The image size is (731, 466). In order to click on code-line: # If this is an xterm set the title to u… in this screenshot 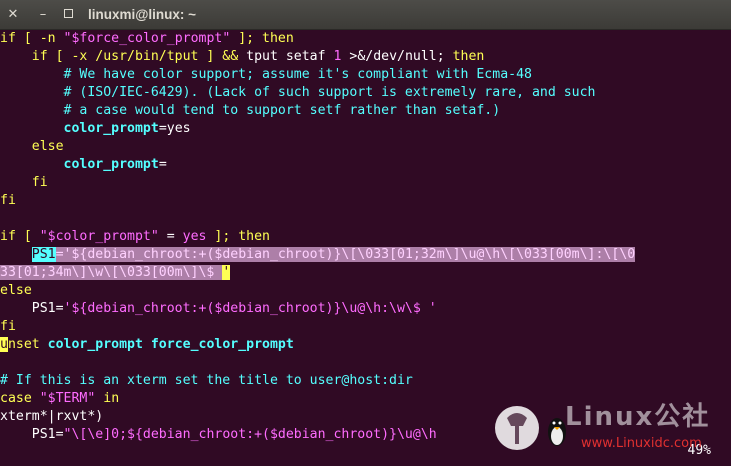, I will do `click(365, 381)`.